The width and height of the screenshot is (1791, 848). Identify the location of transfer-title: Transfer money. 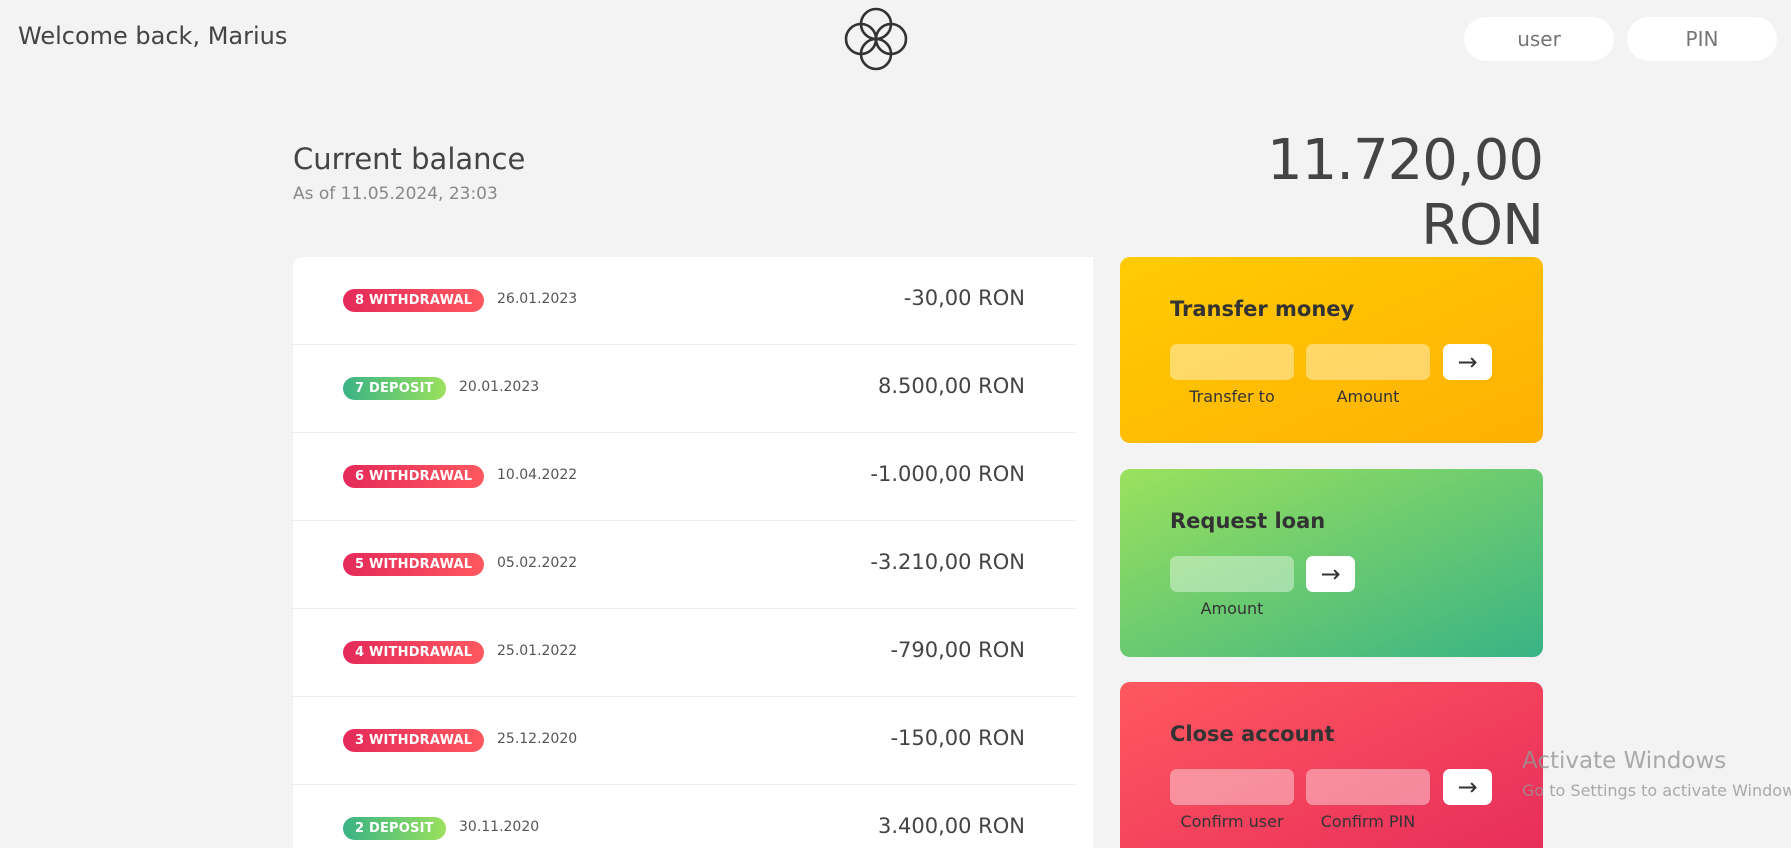
(1262, 309).